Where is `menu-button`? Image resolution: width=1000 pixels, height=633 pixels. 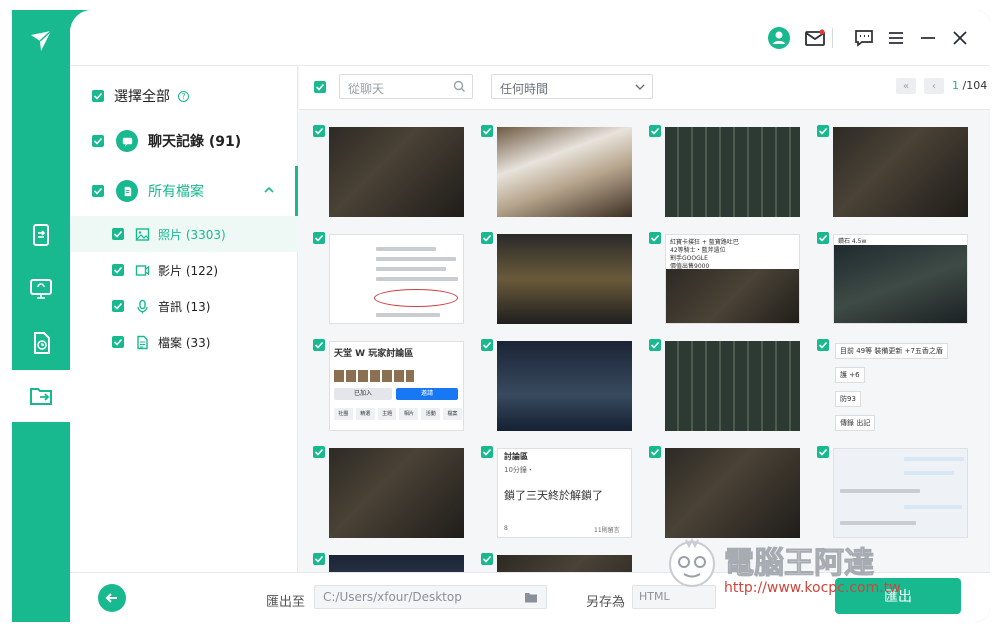
menu-button is located at coordinates (896, 38).